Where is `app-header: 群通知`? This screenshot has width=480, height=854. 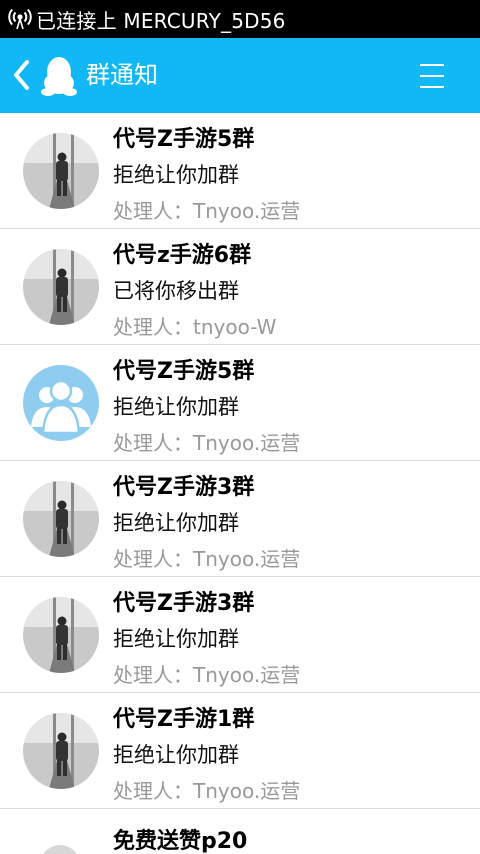 app-header: 群通知 is located at coordinates (240, 75).